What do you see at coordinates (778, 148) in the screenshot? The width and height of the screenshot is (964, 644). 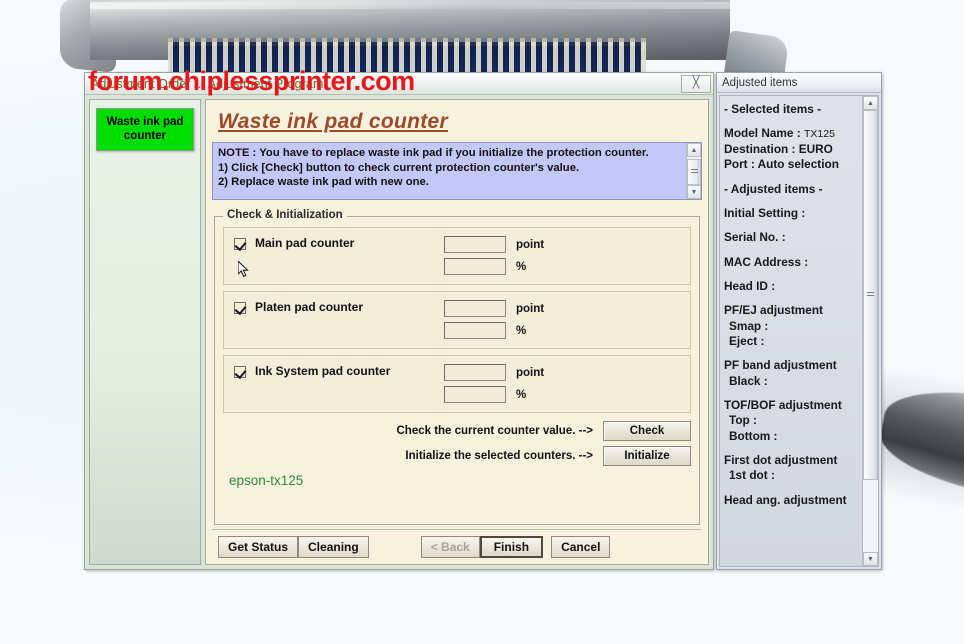 I see `destination-row: Destination : EURO` at bounding box center [778, 148].